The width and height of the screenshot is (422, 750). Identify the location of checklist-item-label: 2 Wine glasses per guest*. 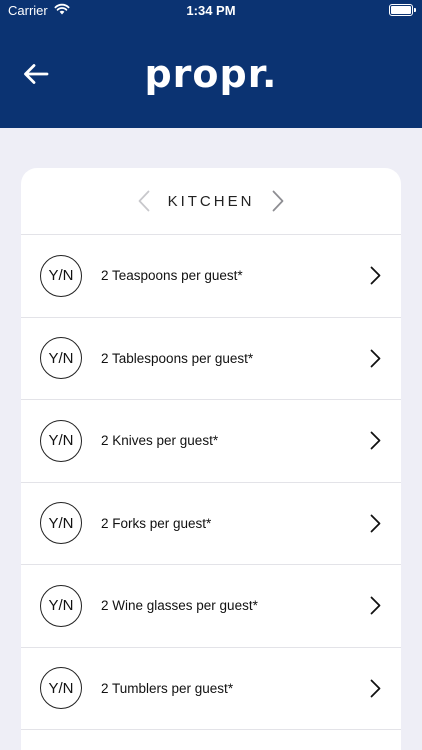
(179, 606).